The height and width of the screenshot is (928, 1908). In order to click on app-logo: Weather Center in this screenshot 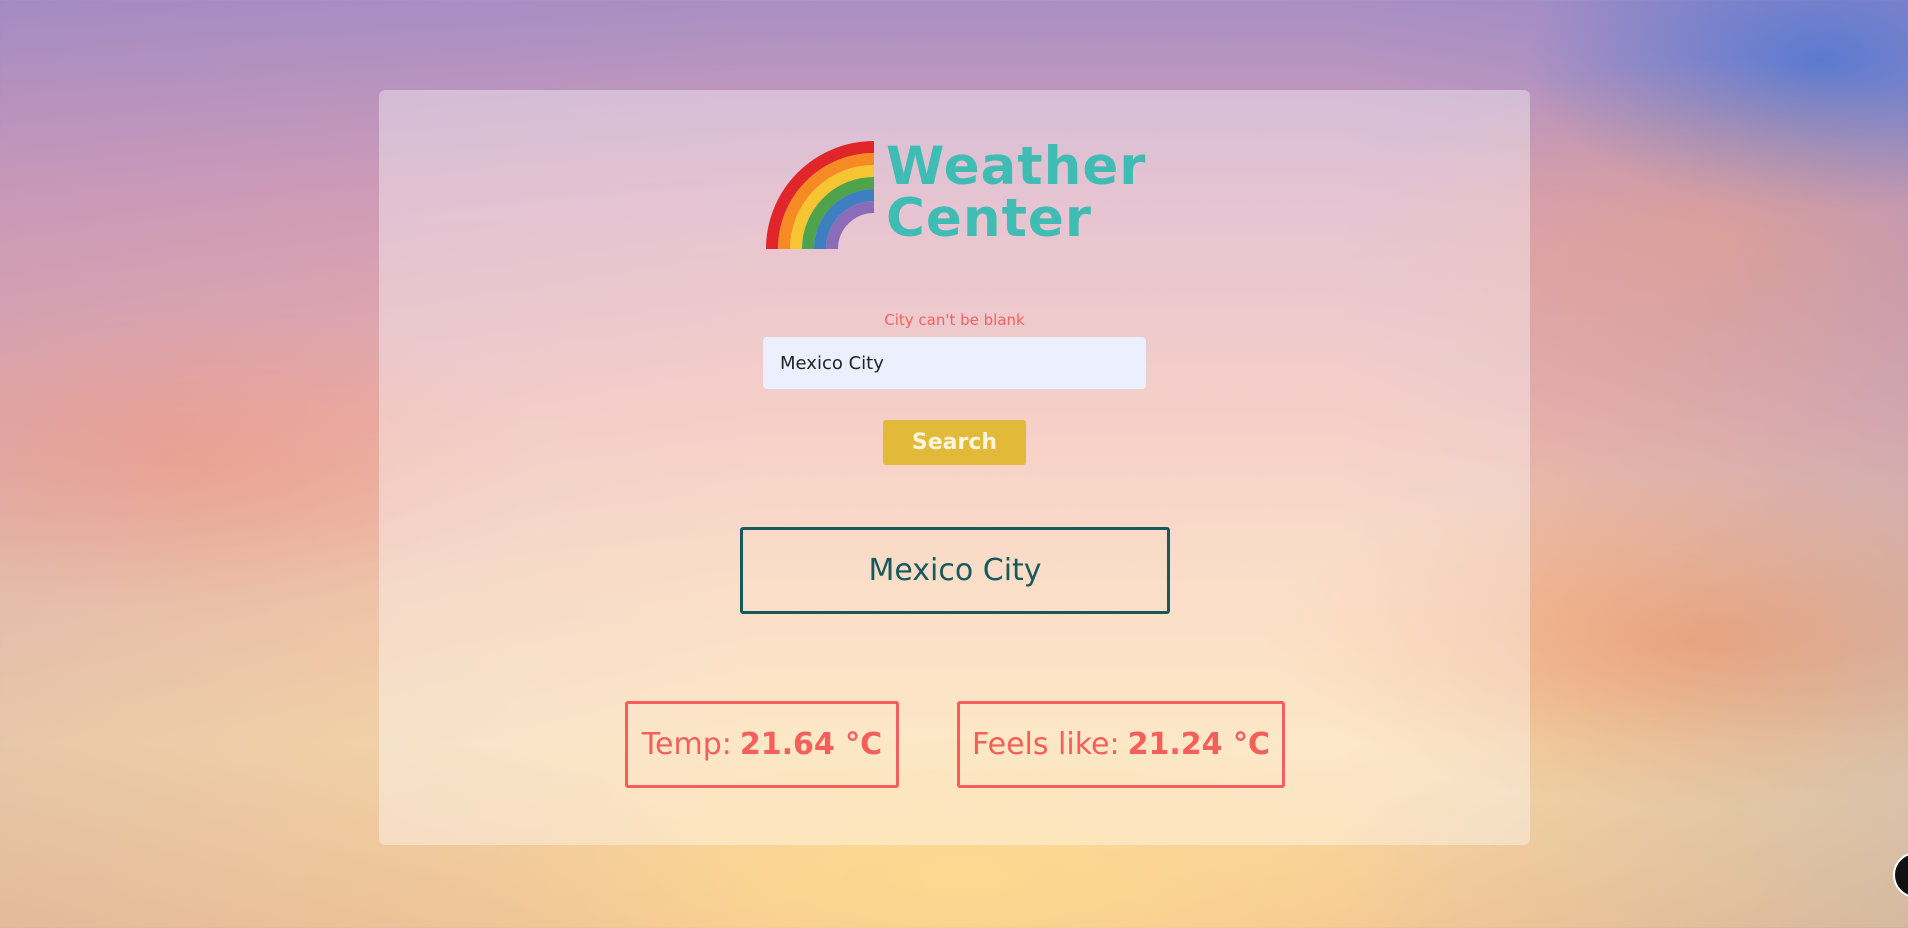, I will do `click(958, 195)`.